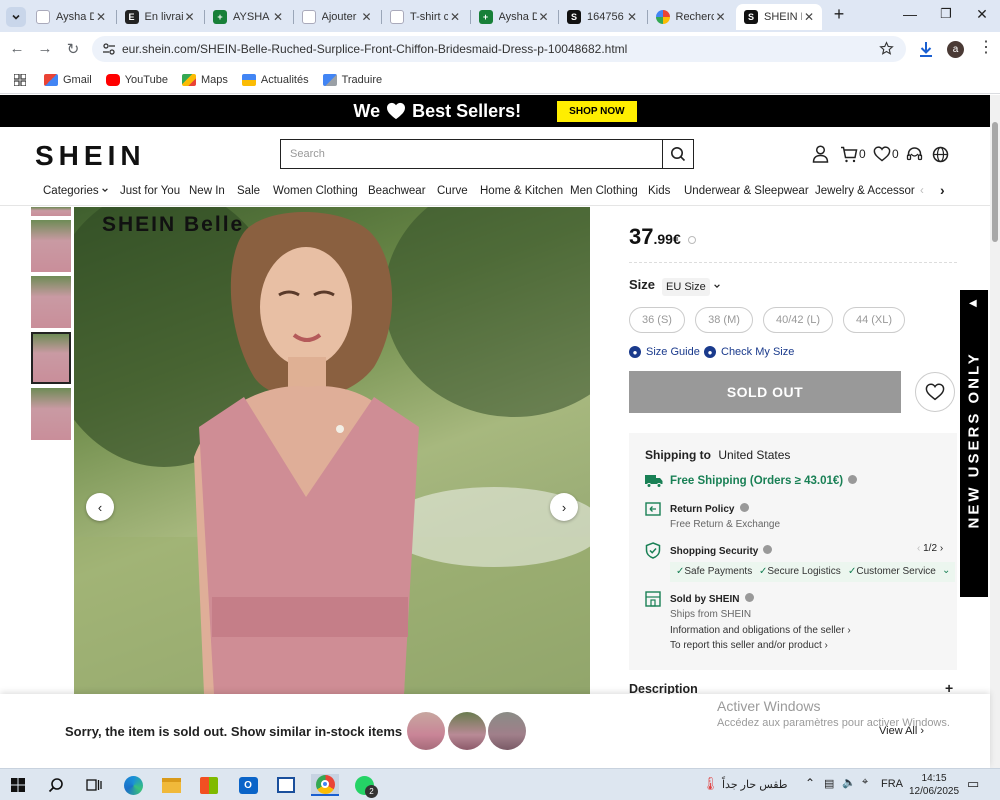 The width and height of the screenshot is (1000, 800). I want to click on site-info-icon, so click(109, 49).